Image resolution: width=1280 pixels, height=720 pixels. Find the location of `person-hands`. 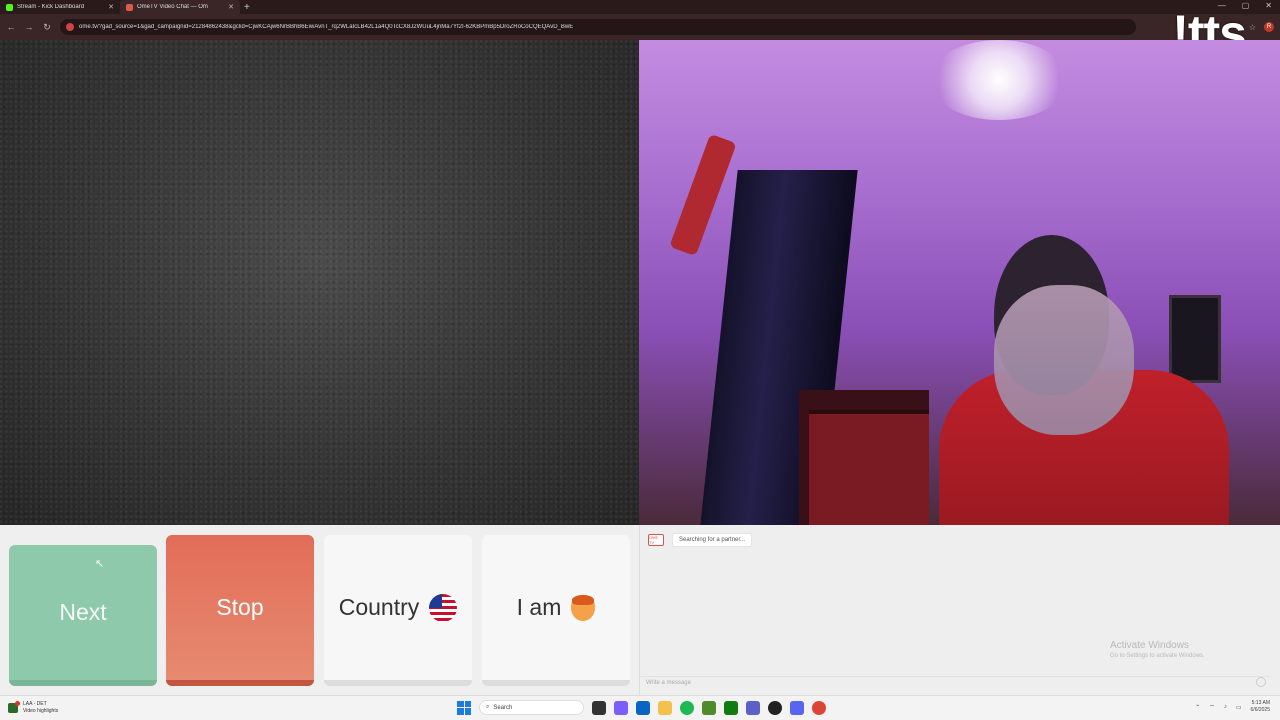

person-hands is located at coordinates (1064, 360).